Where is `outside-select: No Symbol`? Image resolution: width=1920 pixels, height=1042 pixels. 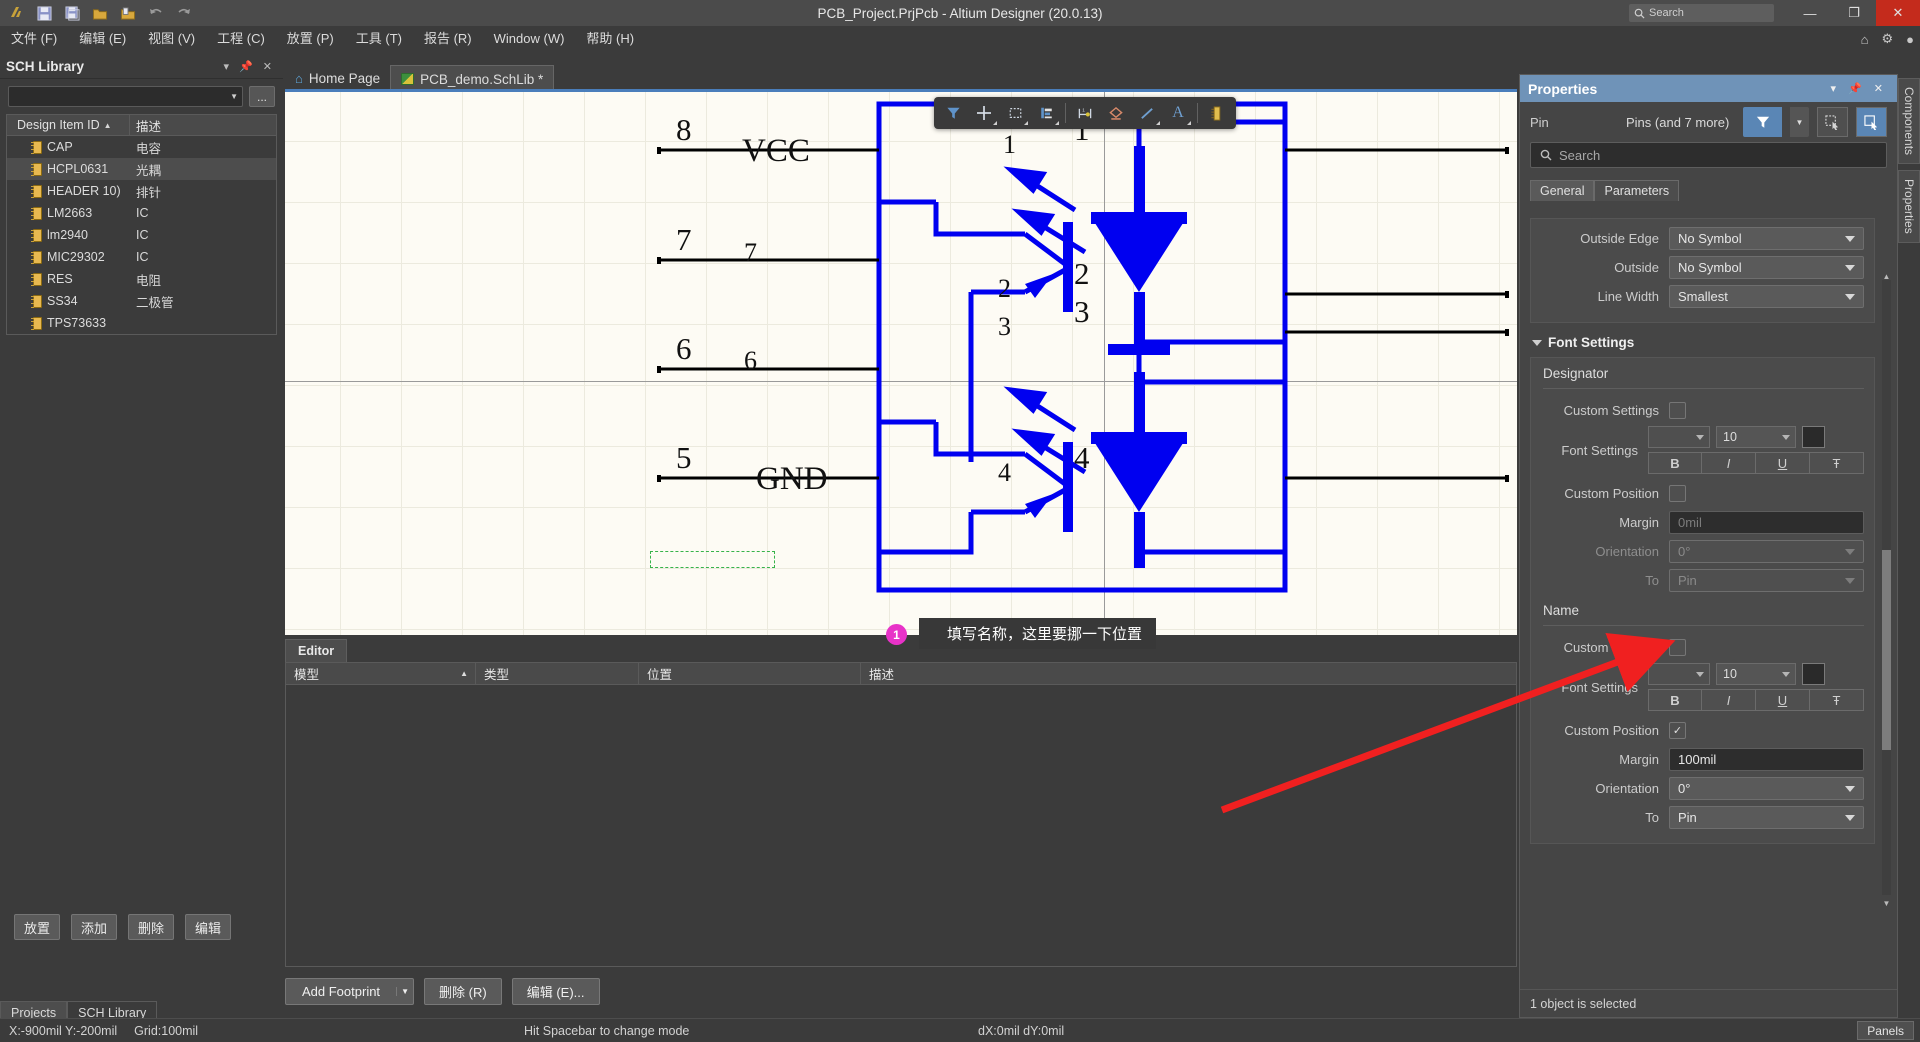
outside-select: No Symbol is located at coordinates (1766, 267).